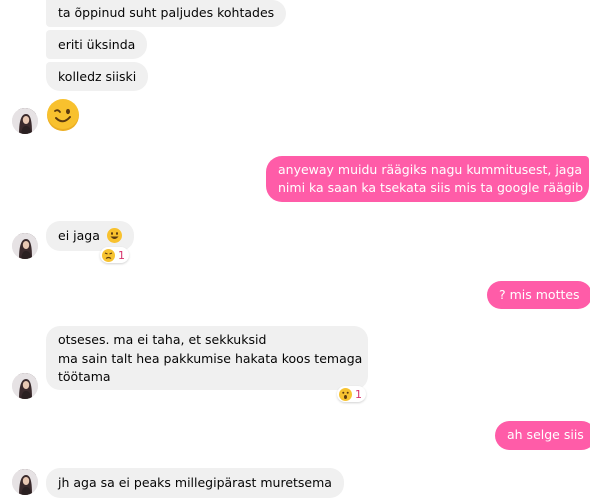 The image size is (590, 501). What do you see at coordinates (63, 115) in the screenshot?
I see `winking-face-icon` at bounding box center [63, 115].